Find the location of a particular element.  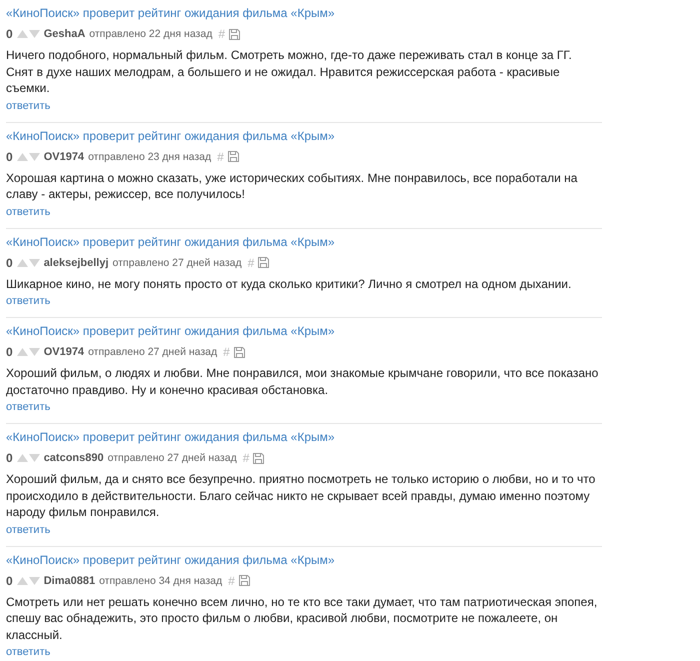

author-name: GeshaA is located at coordinates (65, 34).